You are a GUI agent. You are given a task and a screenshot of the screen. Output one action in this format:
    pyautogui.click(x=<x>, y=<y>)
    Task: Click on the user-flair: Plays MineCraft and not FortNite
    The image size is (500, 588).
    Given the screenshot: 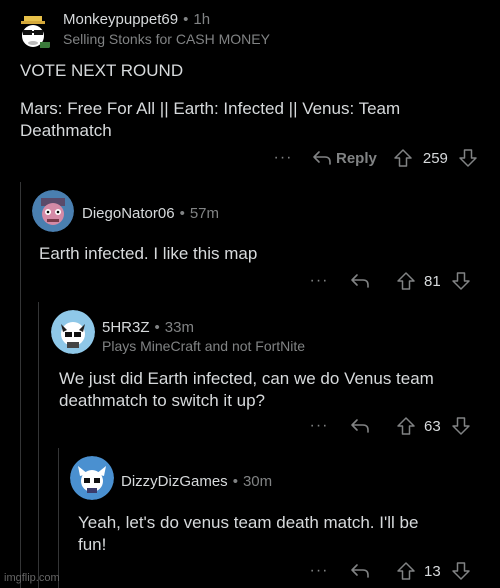 What is the action you would take?
    pyautogui.click(x=204, y=346)
    